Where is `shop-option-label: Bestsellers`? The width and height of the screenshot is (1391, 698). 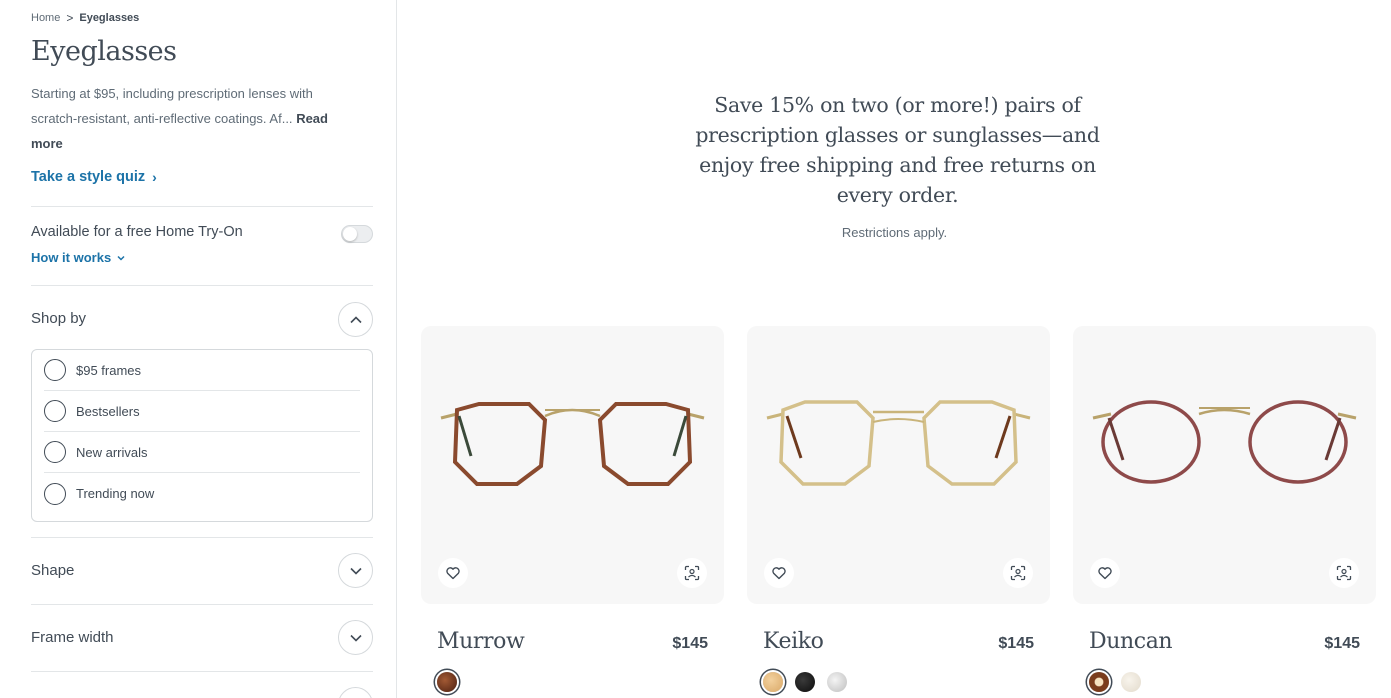 shop-option-label: Bestsellers is located at coordinates (108, 411).